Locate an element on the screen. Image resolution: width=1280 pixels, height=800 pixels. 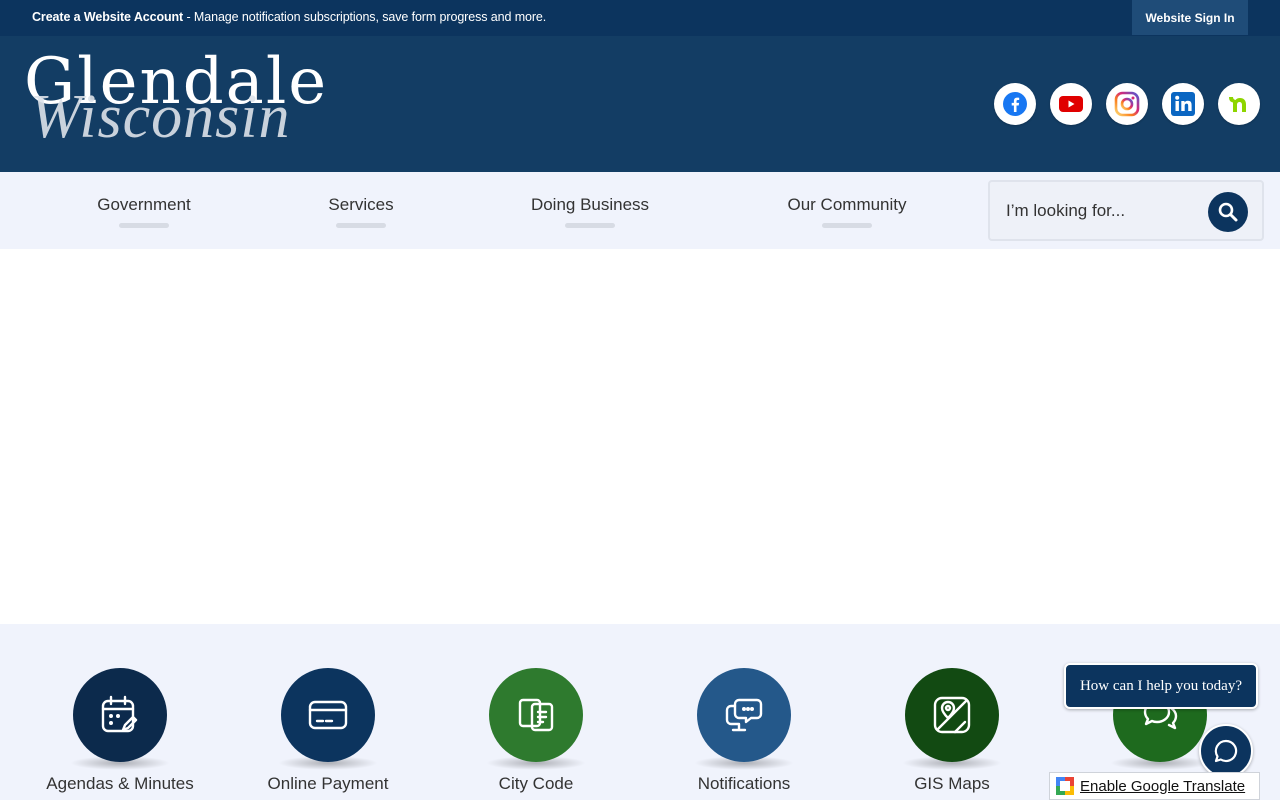
google-translate-label: Enable Google Translate is located at coordinates (1163, 786).